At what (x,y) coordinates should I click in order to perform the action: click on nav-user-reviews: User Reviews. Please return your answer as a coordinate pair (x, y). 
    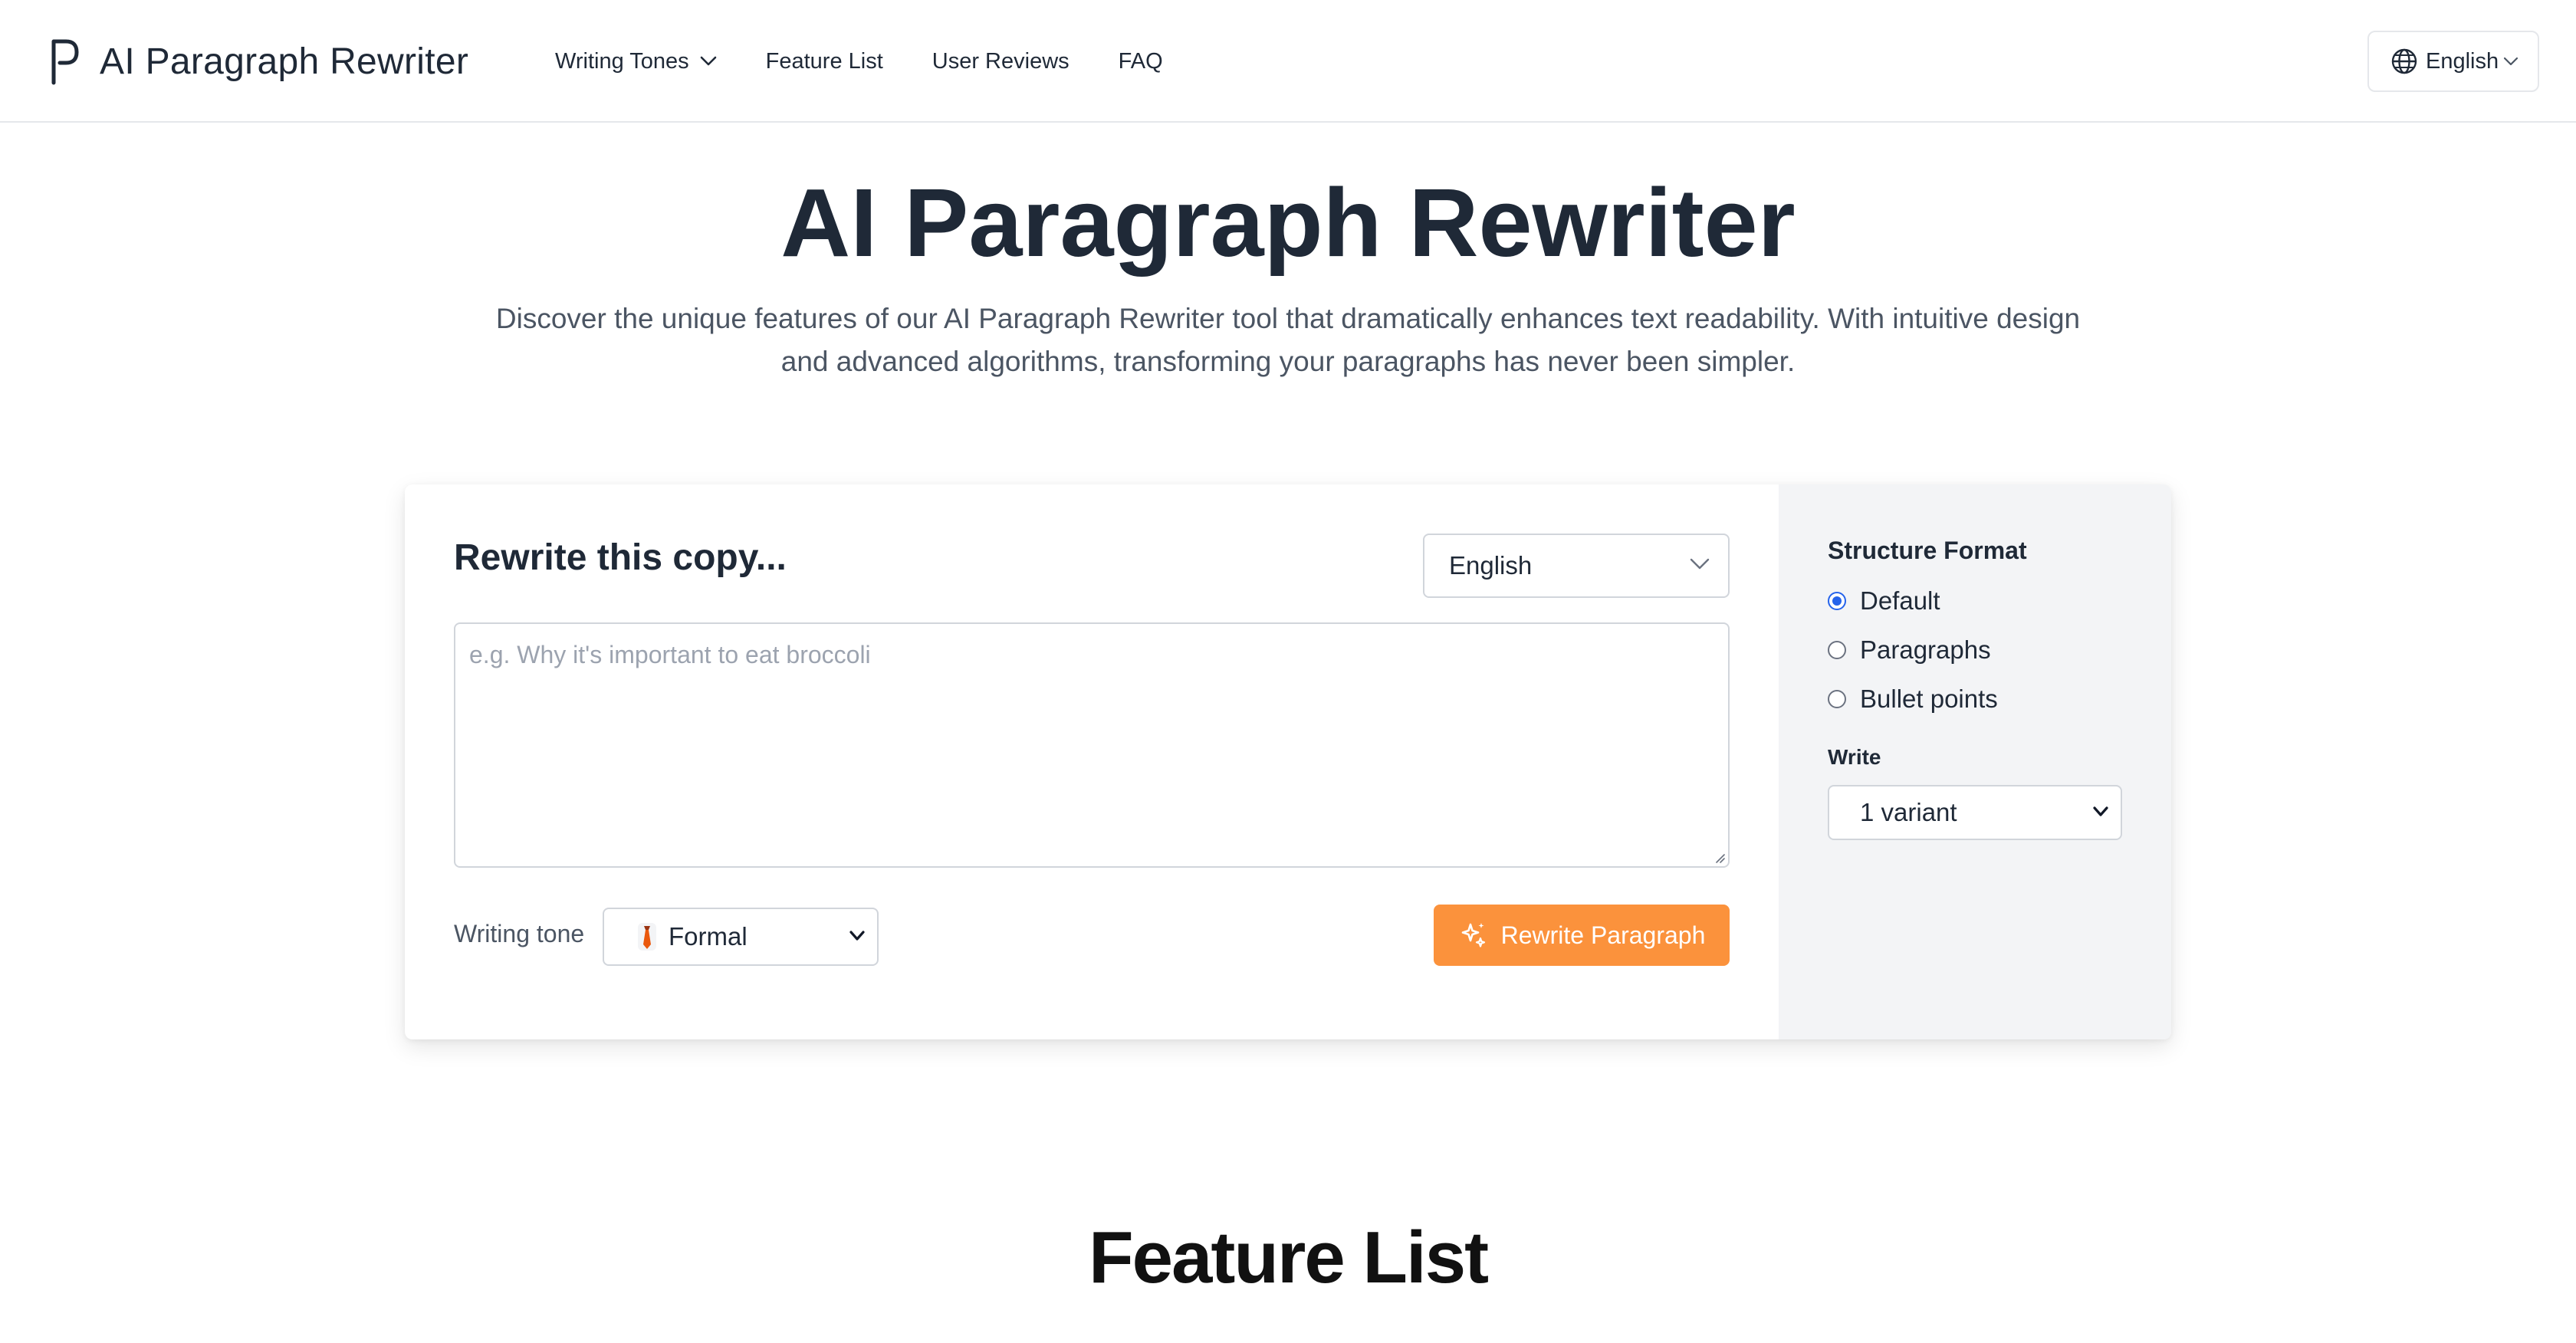
    Looking at the image, I should click on (1001, 62).